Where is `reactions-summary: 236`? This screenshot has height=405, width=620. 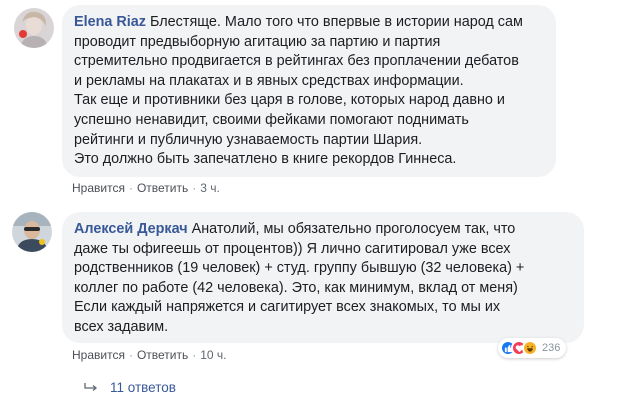
reactions-summary: 236 is located at coordinates (532, 348).